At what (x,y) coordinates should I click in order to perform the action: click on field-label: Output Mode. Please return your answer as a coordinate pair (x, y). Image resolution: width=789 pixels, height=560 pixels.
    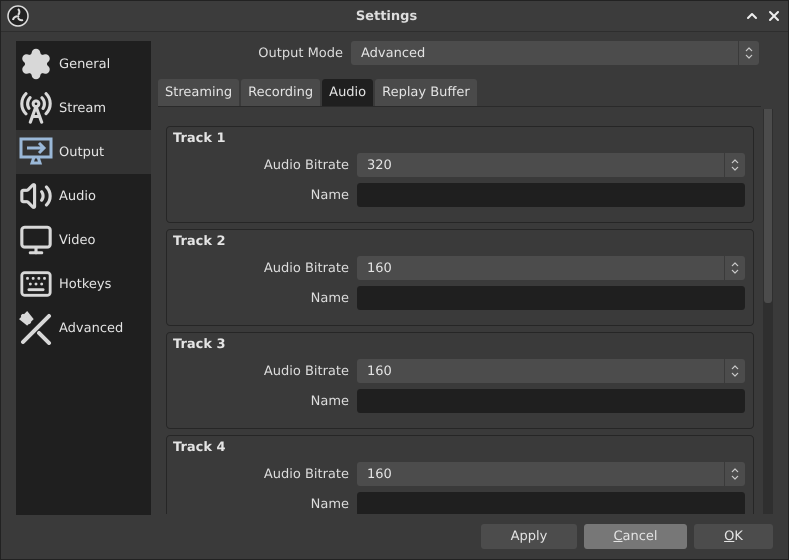
    Looking at the image, I should click on (300, 53).